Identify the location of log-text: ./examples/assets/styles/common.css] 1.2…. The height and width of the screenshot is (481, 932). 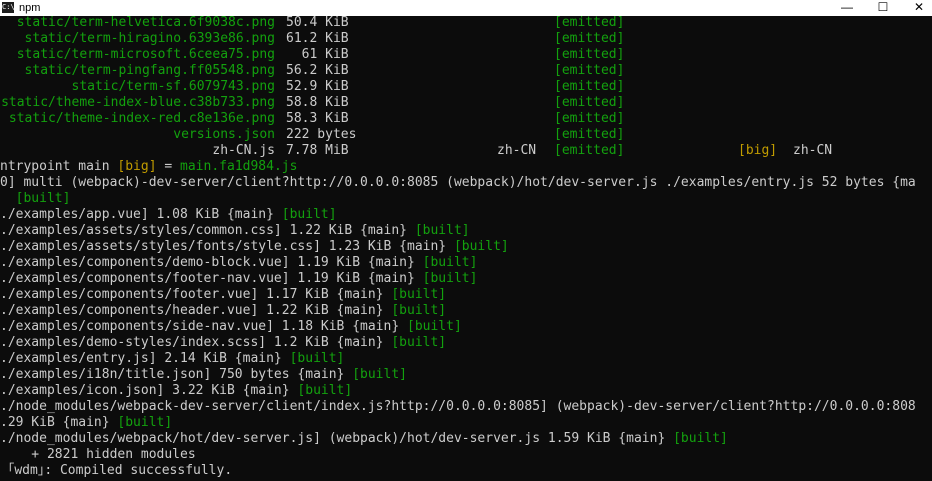
(207, 230).